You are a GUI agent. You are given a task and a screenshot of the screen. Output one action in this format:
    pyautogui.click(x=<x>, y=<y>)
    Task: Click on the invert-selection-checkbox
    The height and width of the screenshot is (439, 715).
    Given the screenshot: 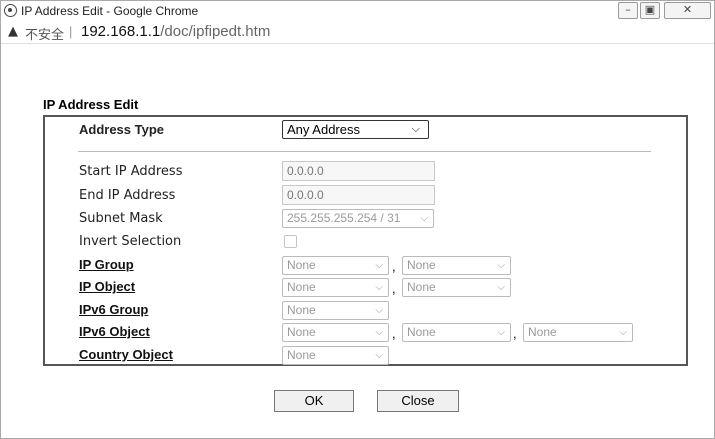 What is the action you would take?
    pyautogui.click(x=290, y=241)
    